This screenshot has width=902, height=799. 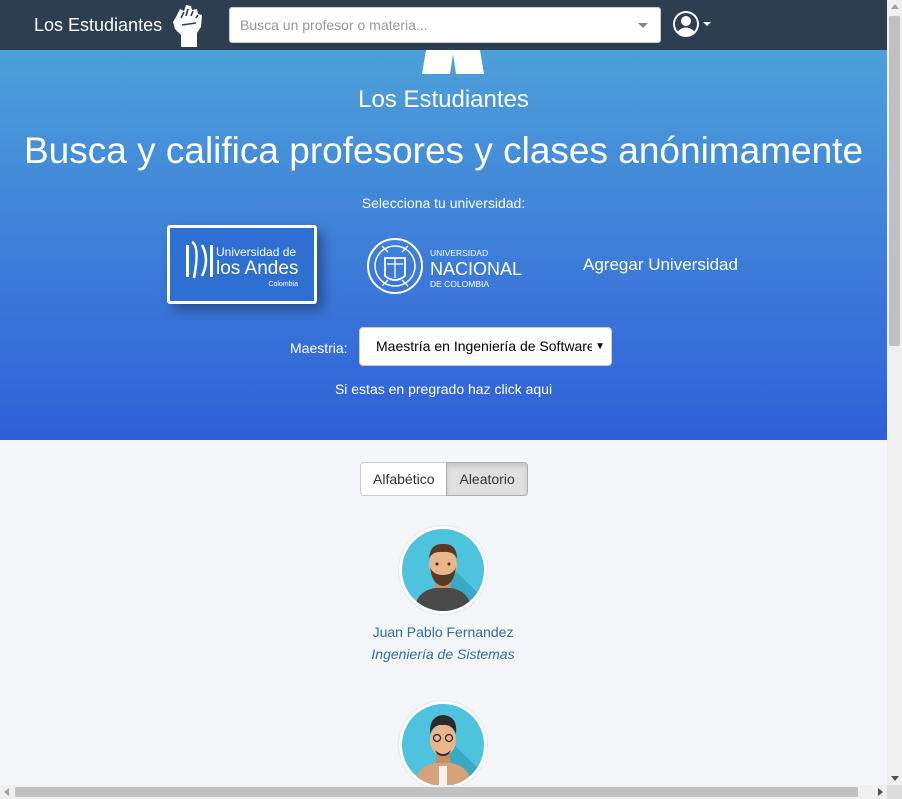 What do you see at coordinates (895, 778) in the screenshot?
I see `scroll-down-icon` at bounding box center [895, 778].